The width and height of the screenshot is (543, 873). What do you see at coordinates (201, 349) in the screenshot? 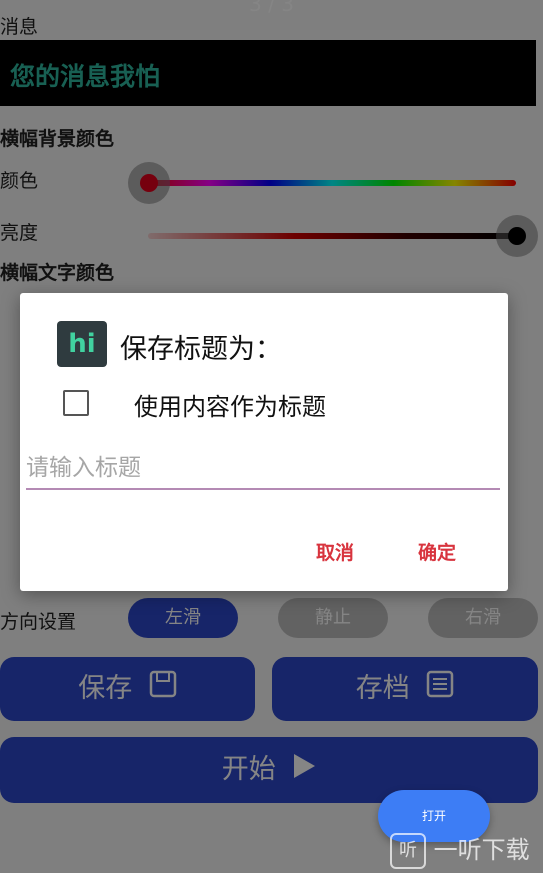
I see `dialog-title: 保存标题为：` at bounding box center [201, 349].